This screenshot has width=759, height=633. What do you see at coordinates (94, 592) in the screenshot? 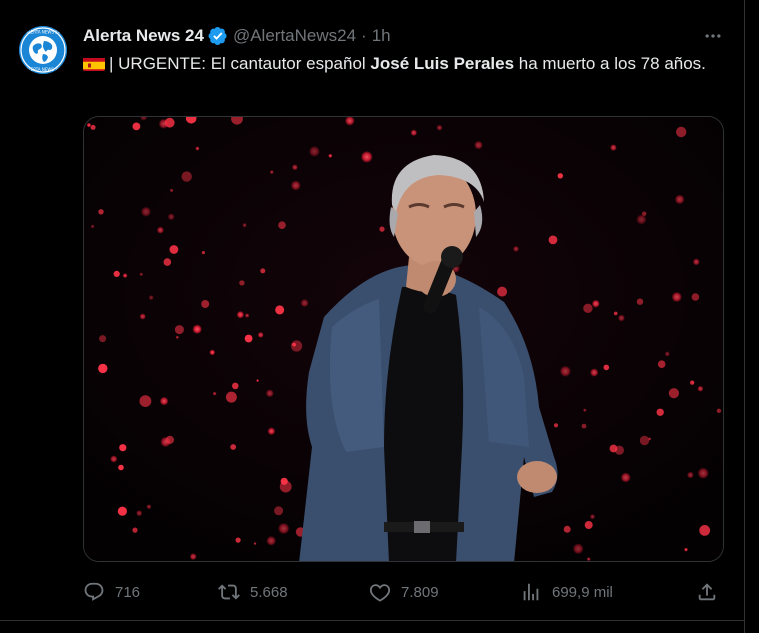
I see `reply-icon` at bounding box center [94, 592].